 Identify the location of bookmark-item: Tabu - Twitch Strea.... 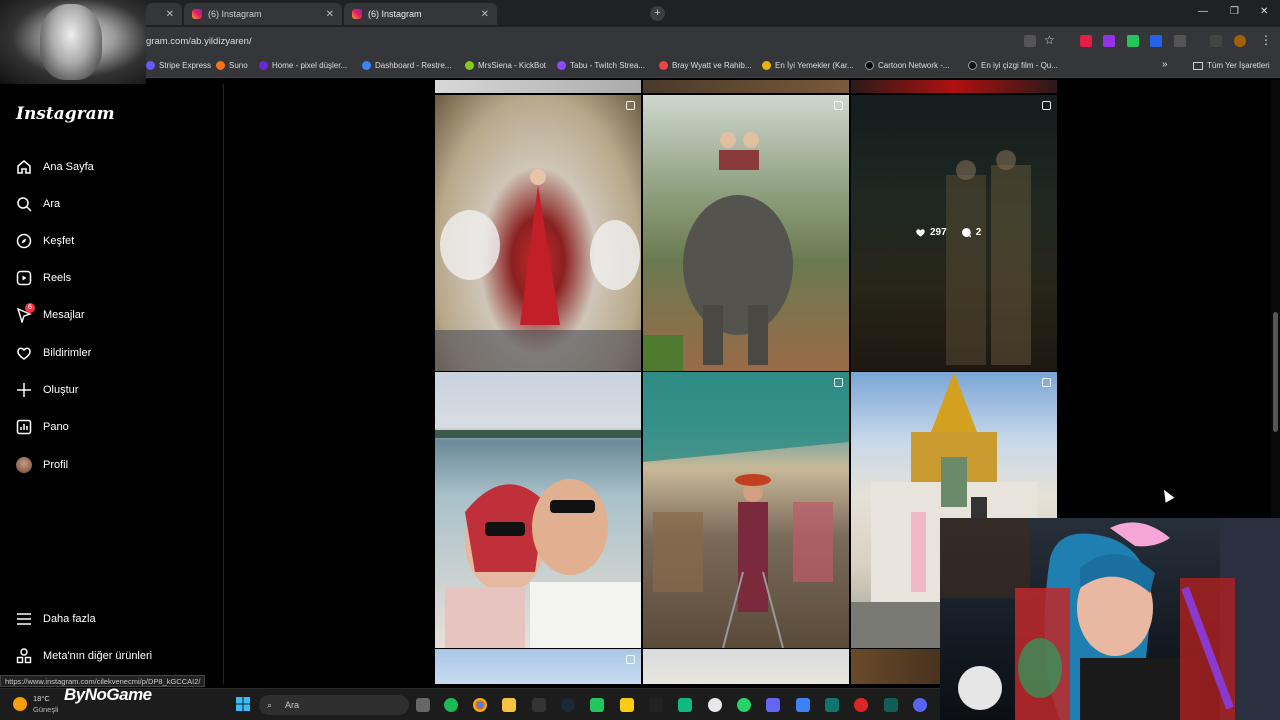
(601, 65).